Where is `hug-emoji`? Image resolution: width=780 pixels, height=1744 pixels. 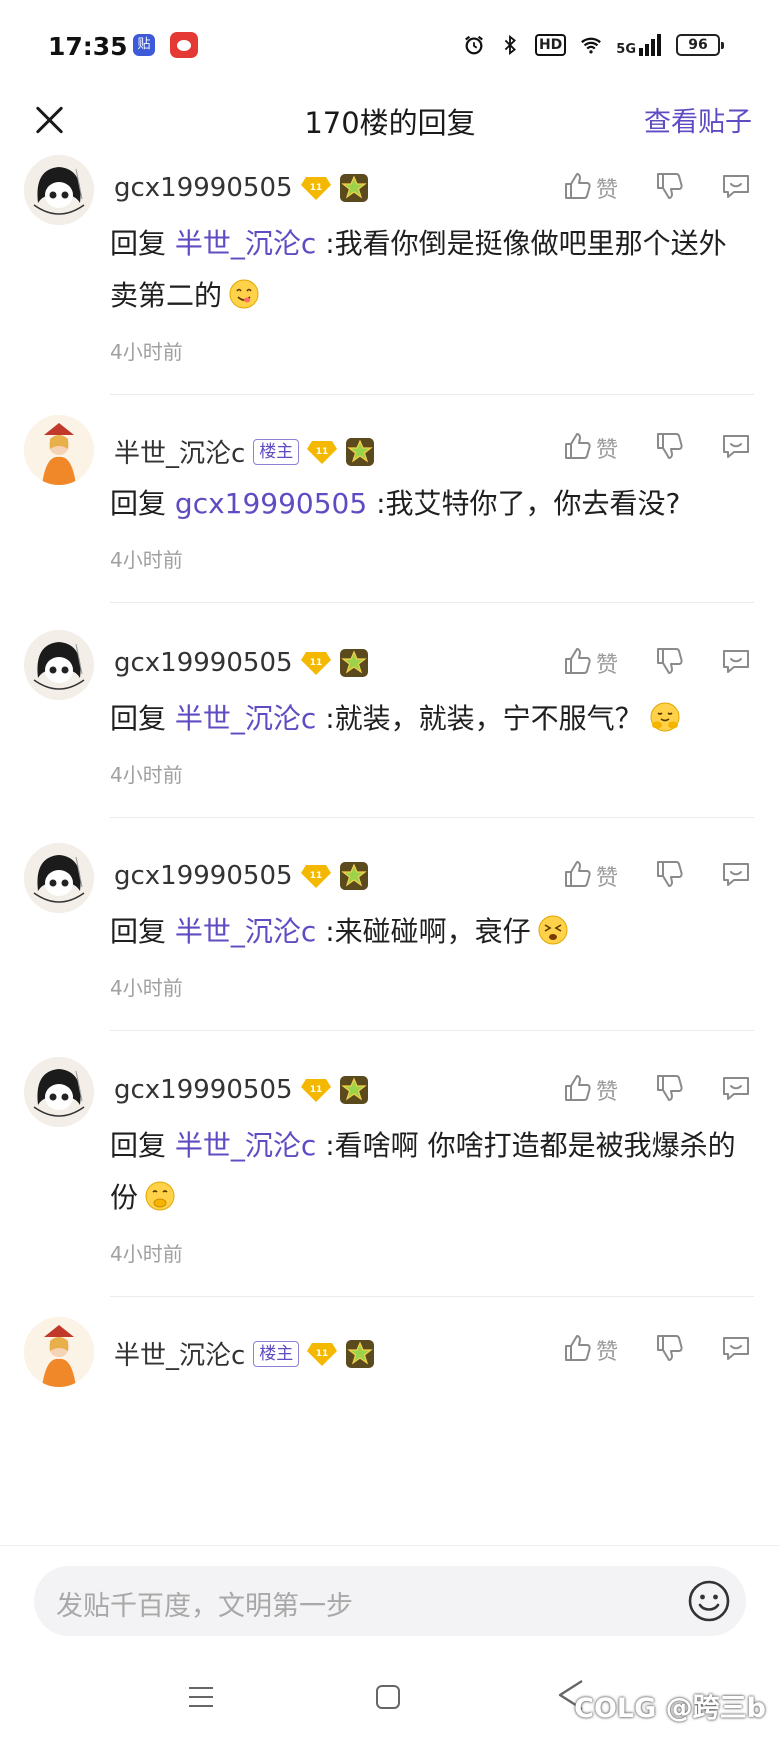 hug-emoji is located at coordinates (665, 717).